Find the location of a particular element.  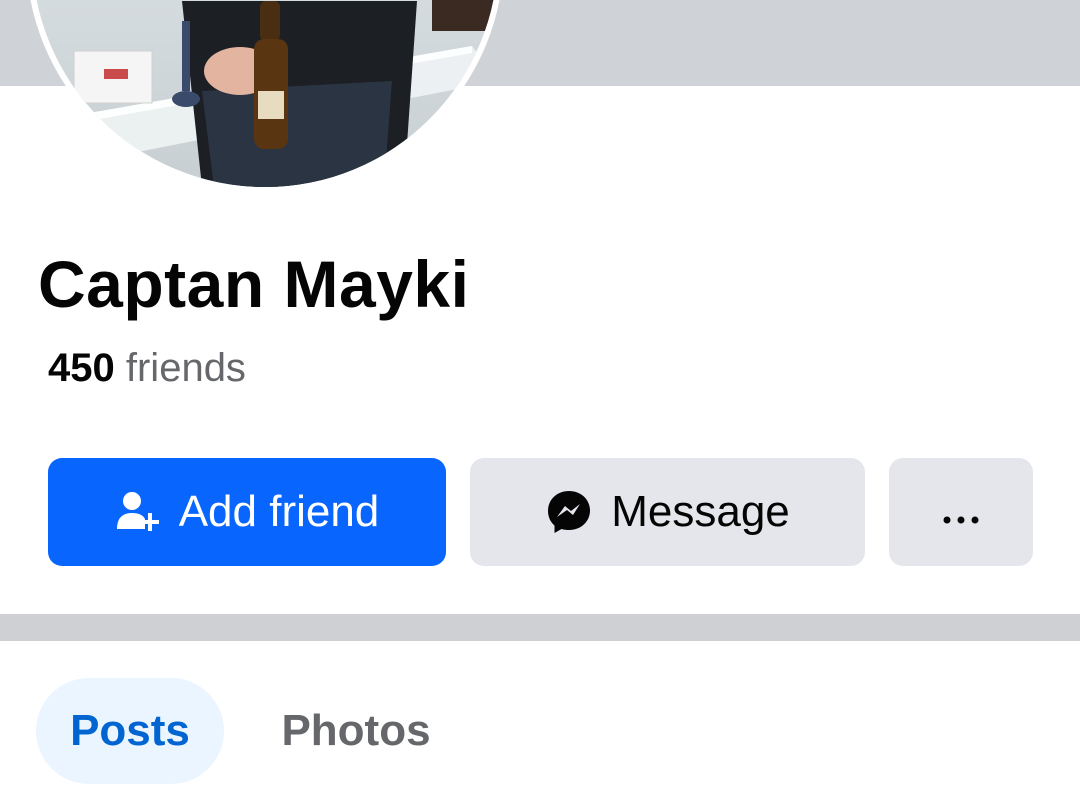

avatar-photo is located at coordinates (265, 93).